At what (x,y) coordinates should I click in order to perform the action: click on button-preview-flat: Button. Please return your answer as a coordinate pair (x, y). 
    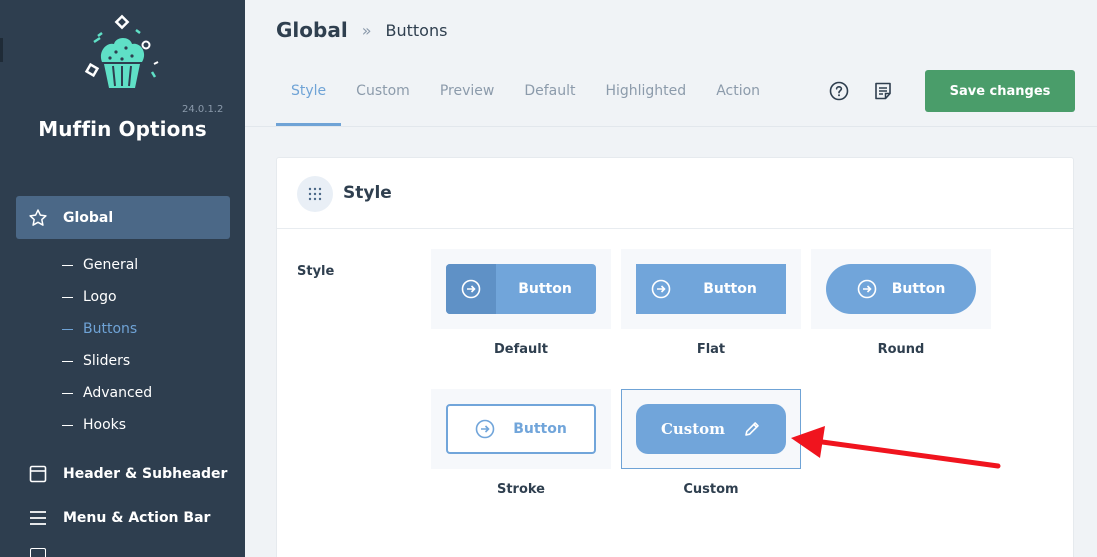
    Looking at the image, I should click on (711, 289).